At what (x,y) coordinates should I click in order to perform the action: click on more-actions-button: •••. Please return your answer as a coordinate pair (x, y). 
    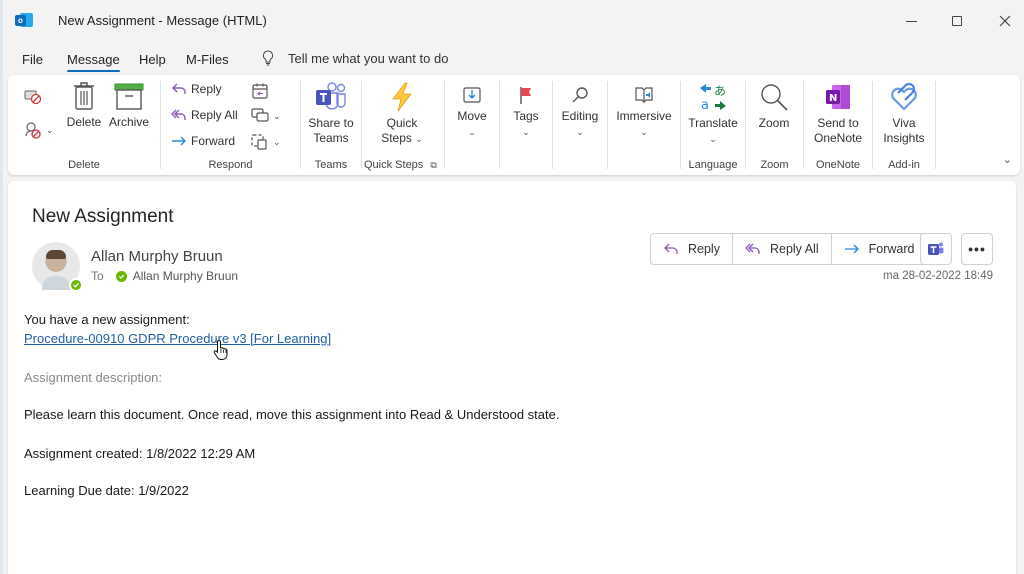
    Looking at the image, I should click on (977, 249).